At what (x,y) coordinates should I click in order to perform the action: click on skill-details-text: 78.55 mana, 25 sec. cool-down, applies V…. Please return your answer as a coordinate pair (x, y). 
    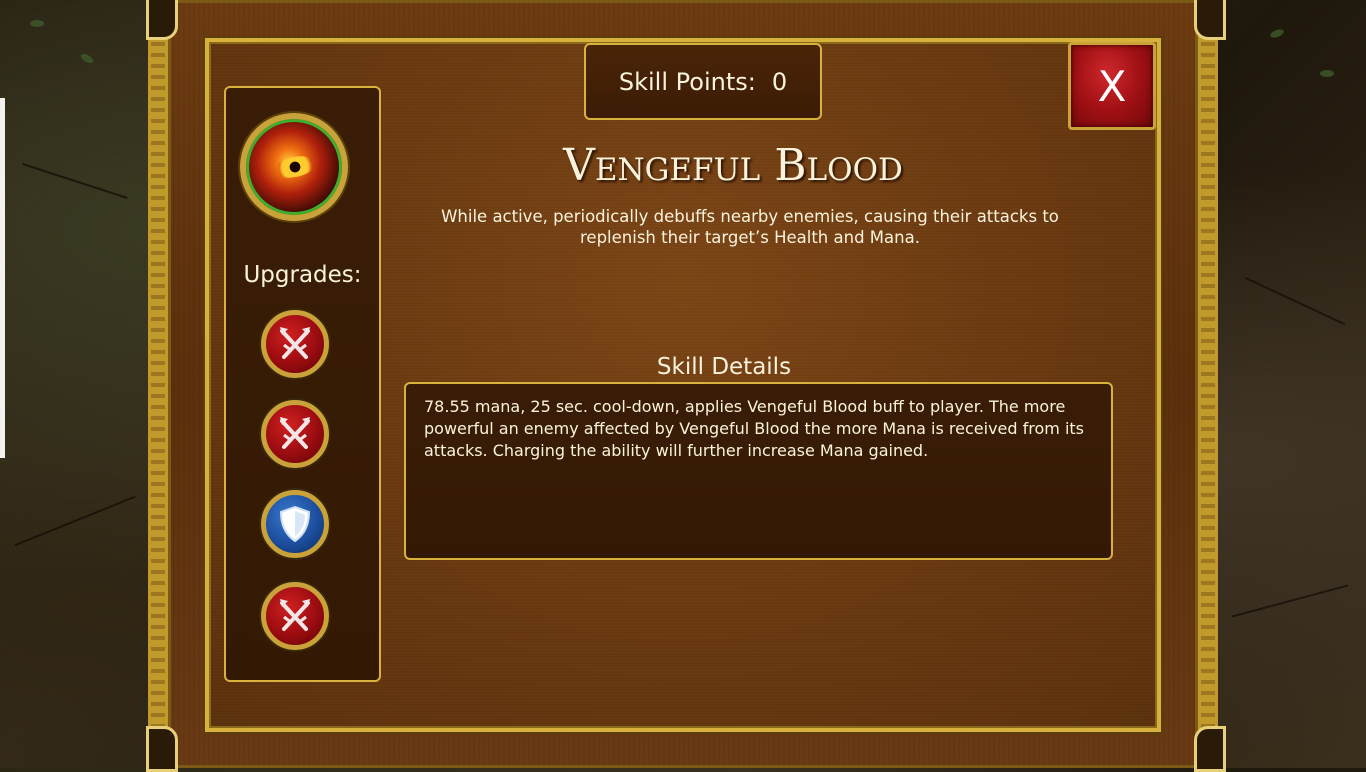
    Looking at the image, I should click on (754, 428).